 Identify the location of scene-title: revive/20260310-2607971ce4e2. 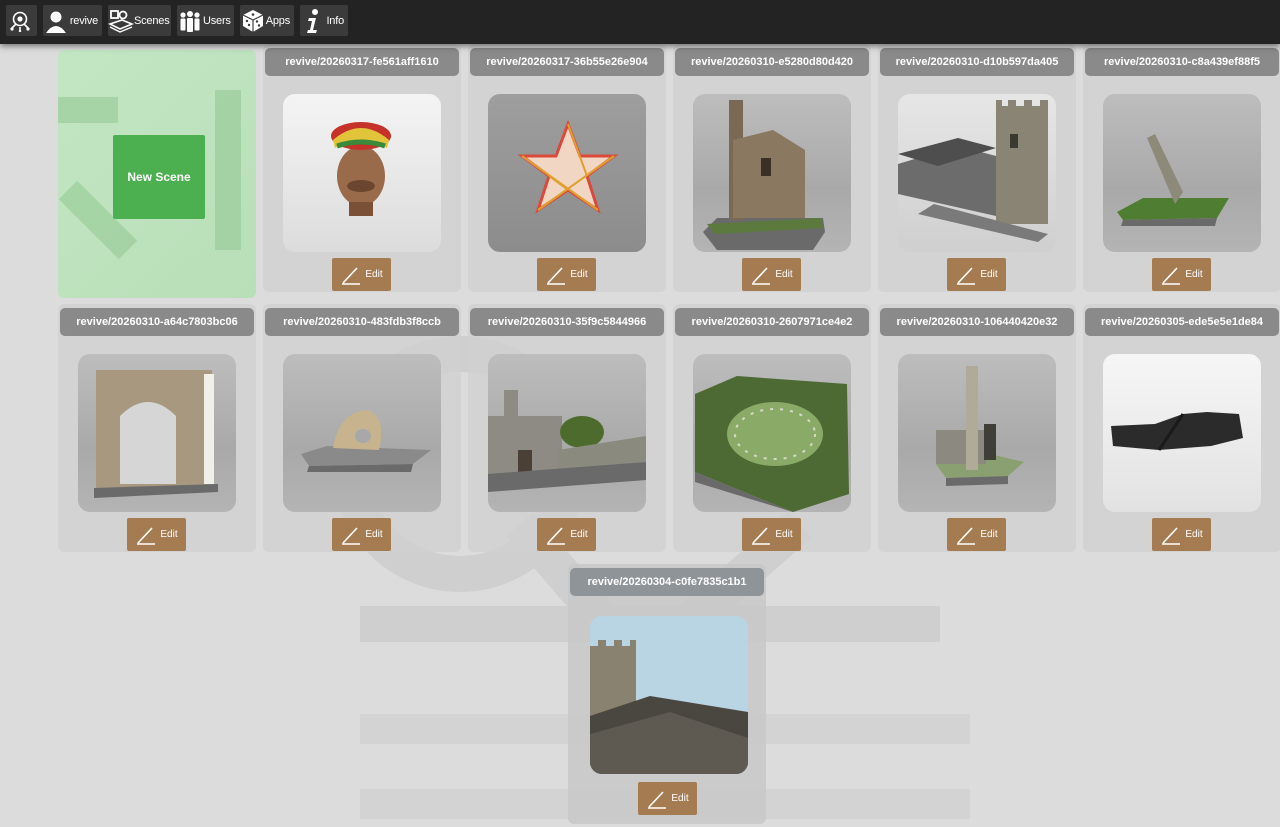
(772, 322).